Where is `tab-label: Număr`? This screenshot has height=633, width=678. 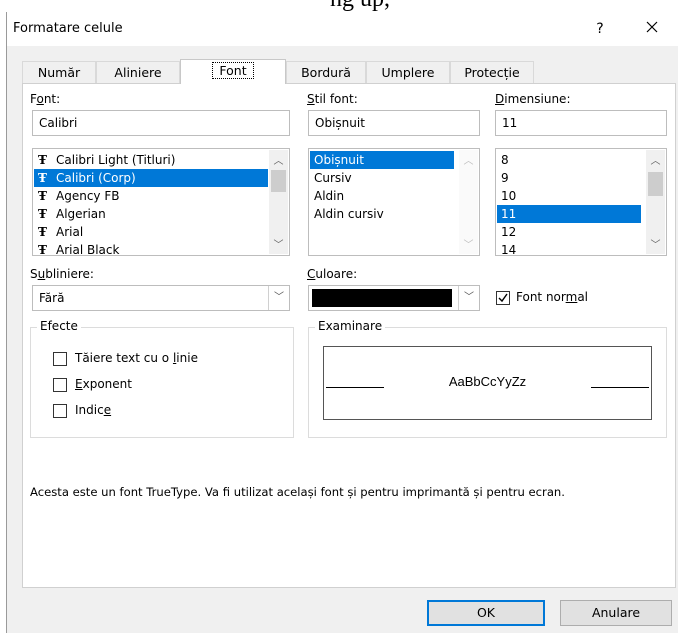 tab-label: Număr is located at coordinates (59, 72).